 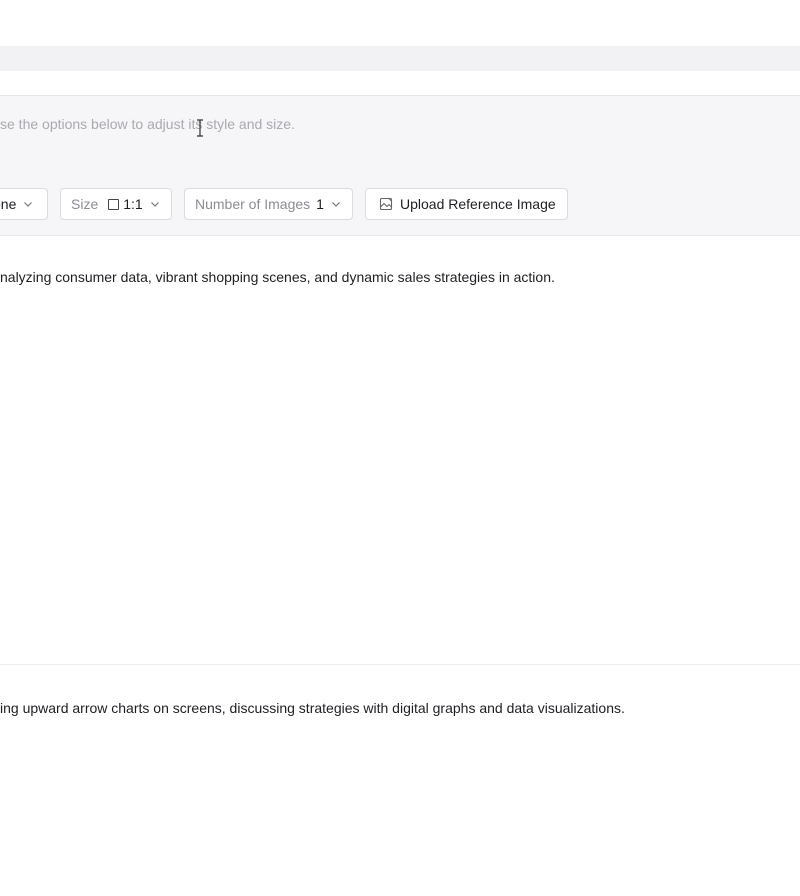 What do you see at coordinates (478, 204) in the screenshot?
I see `upload-reference-image-label: Upload Reference Image` at bounding box center [478, 204].